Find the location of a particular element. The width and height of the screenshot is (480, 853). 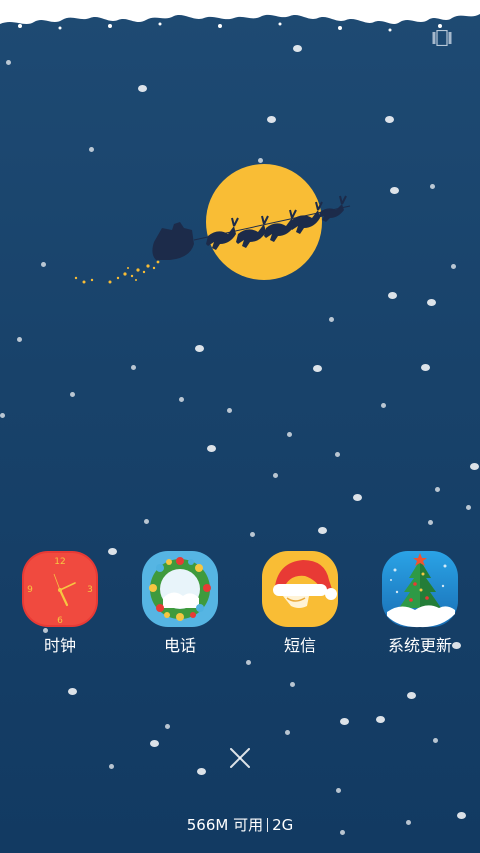

app-phone: 电话 is located at coordinates (180, 604).